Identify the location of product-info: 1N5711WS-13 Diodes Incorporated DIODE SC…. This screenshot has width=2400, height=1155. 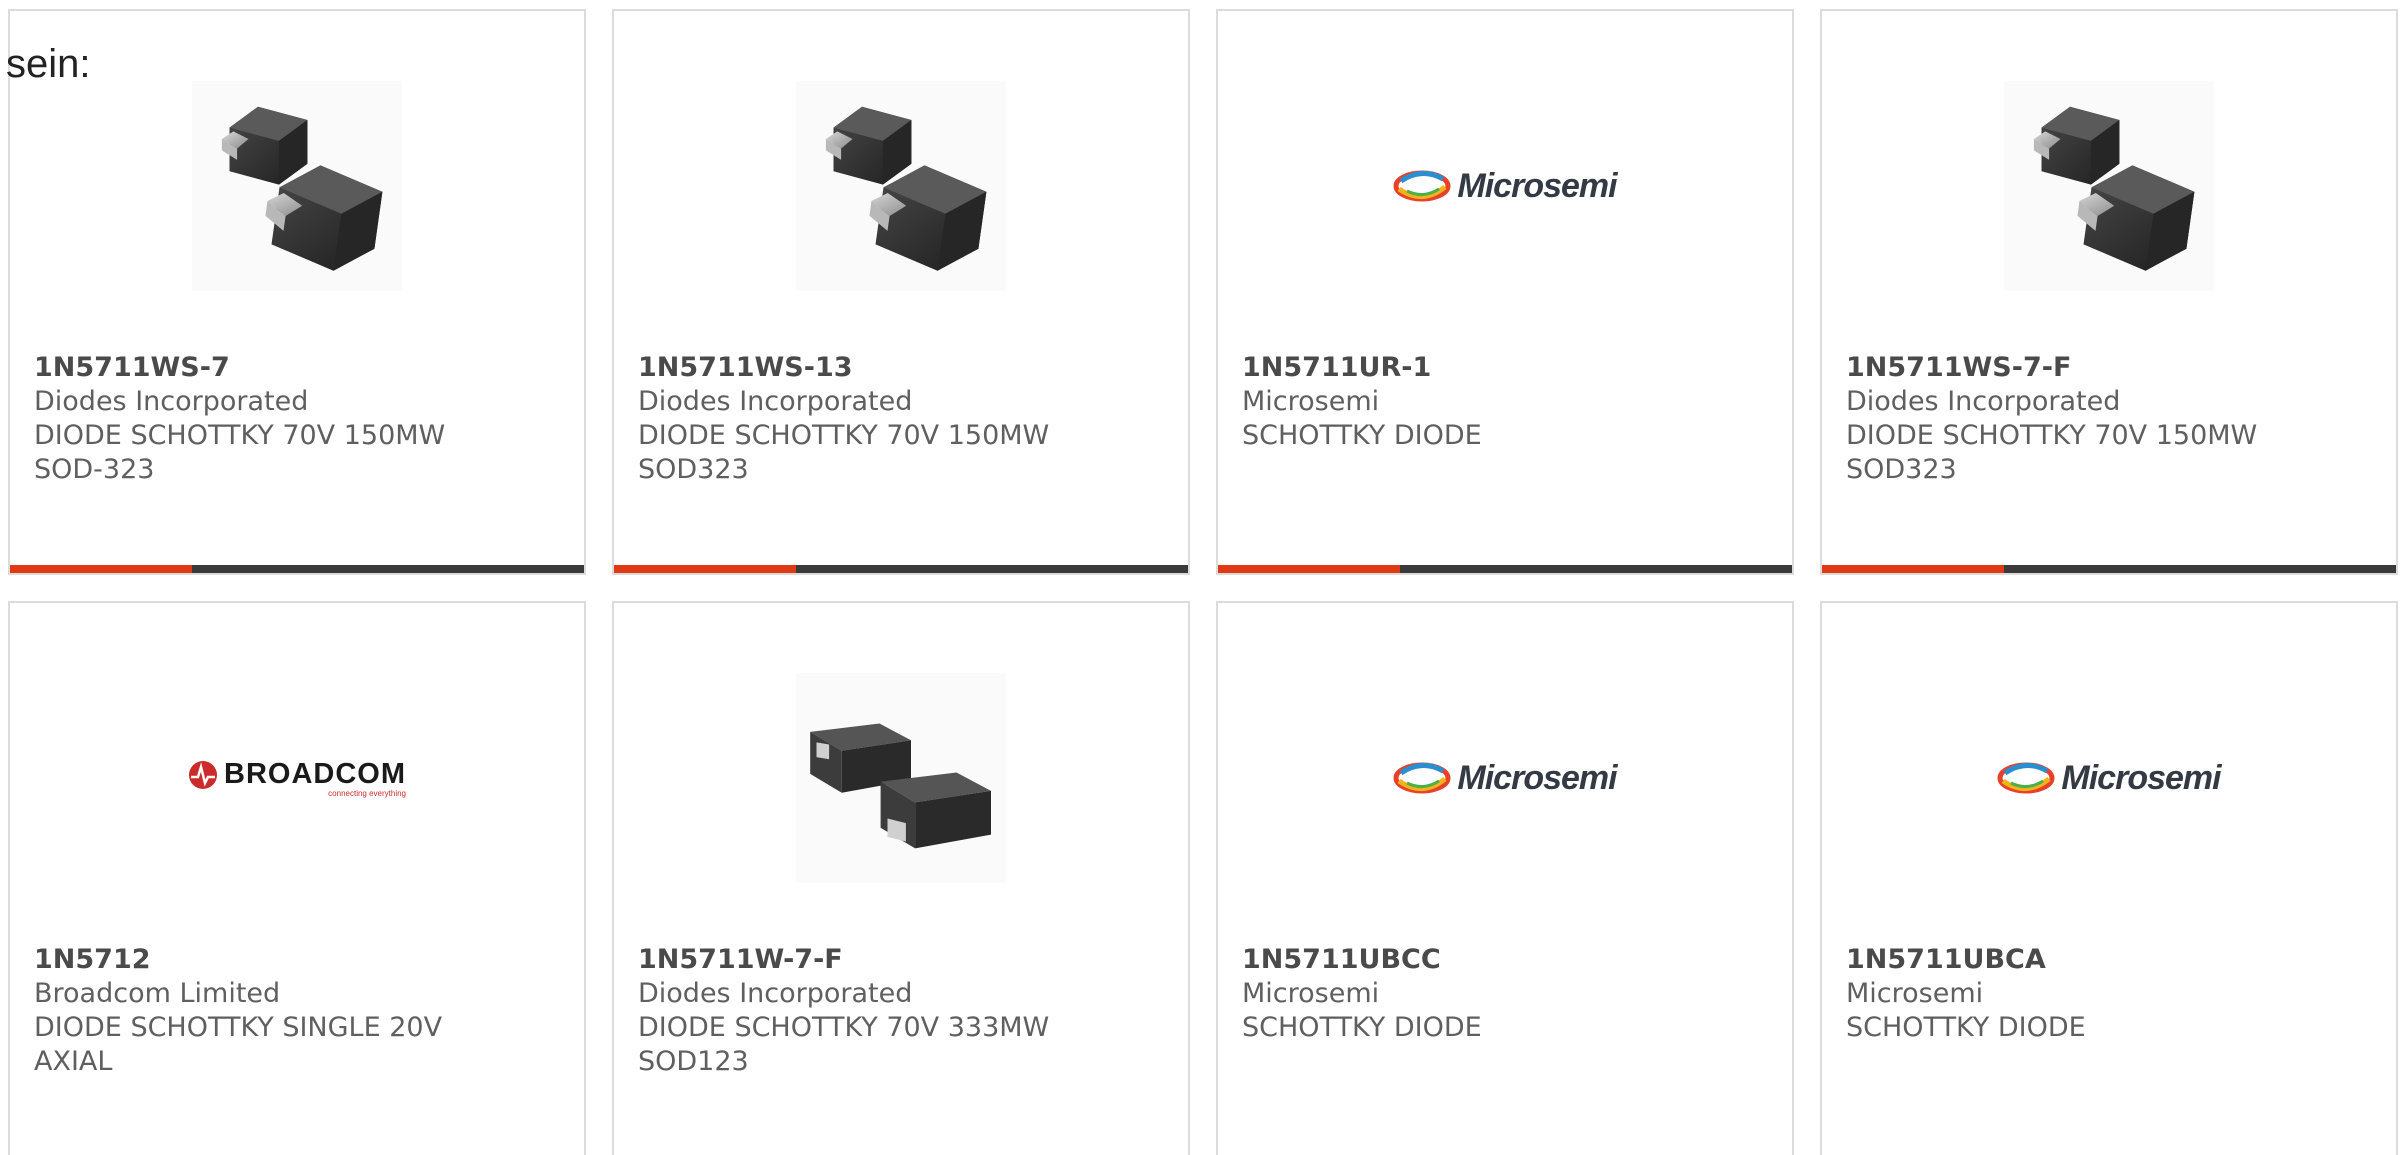
(903, 419).